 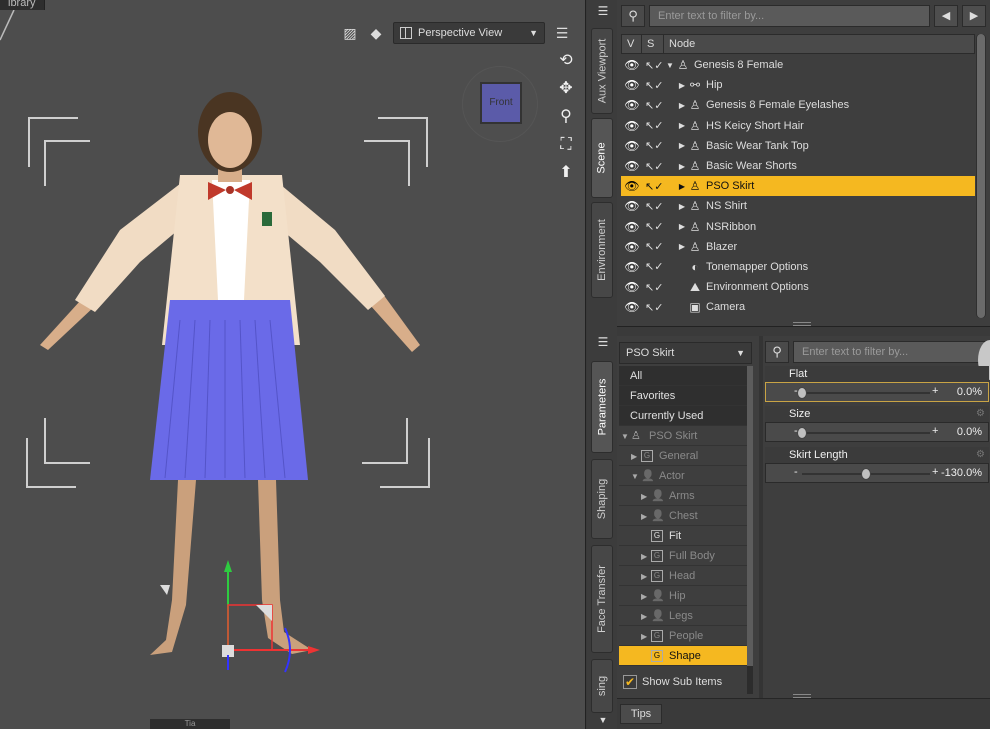 I want to click on tab-aux-viewport: Aux Viewport, so click(x=602, y=71).